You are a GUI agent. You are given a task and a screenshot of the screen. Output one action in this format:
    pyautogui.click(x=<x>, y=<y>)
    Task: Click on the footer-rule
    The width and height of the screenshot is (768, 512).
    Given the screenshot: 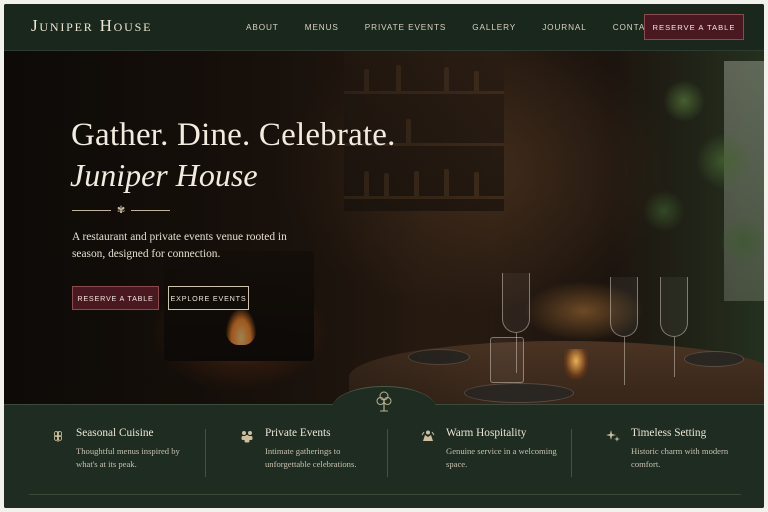 What is the action you would take?
    pyautogui.click(x=385, y=494)
    